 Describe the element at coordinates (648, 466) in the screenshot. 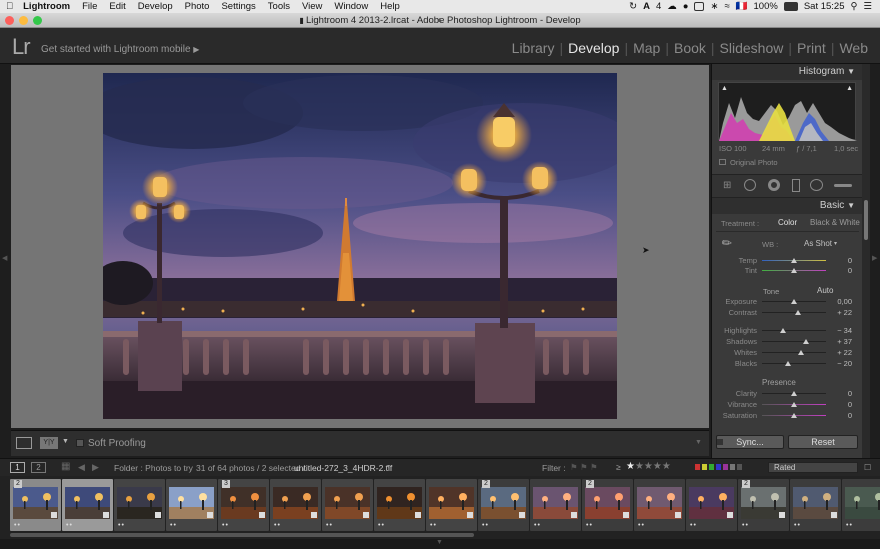

I see `rating-stars: ★★★★★` at that location.